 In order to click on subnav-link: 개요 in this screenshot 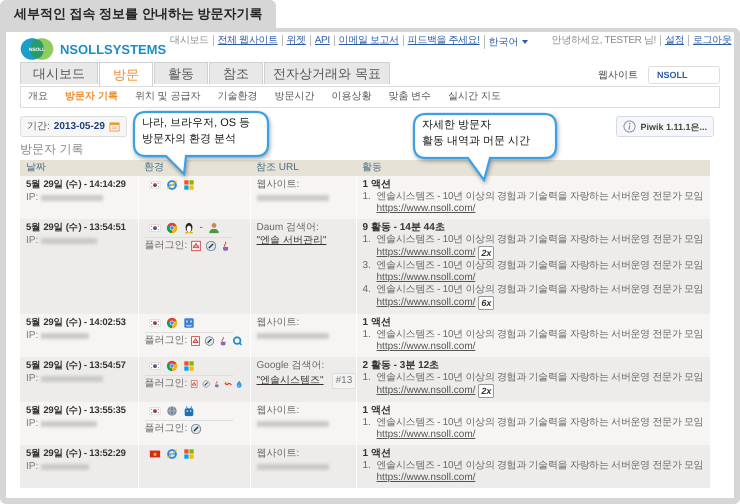, I will do `click(38, 97)`.